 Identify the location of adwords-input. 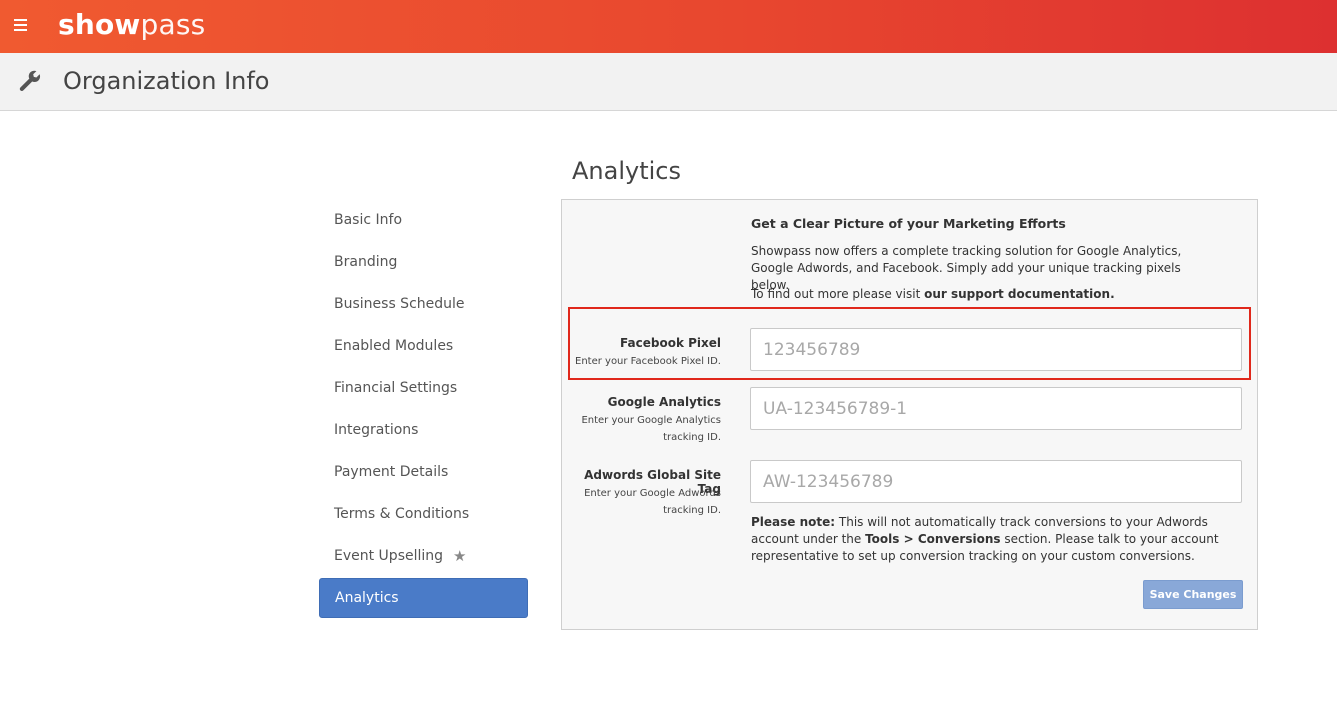
(996, 481).